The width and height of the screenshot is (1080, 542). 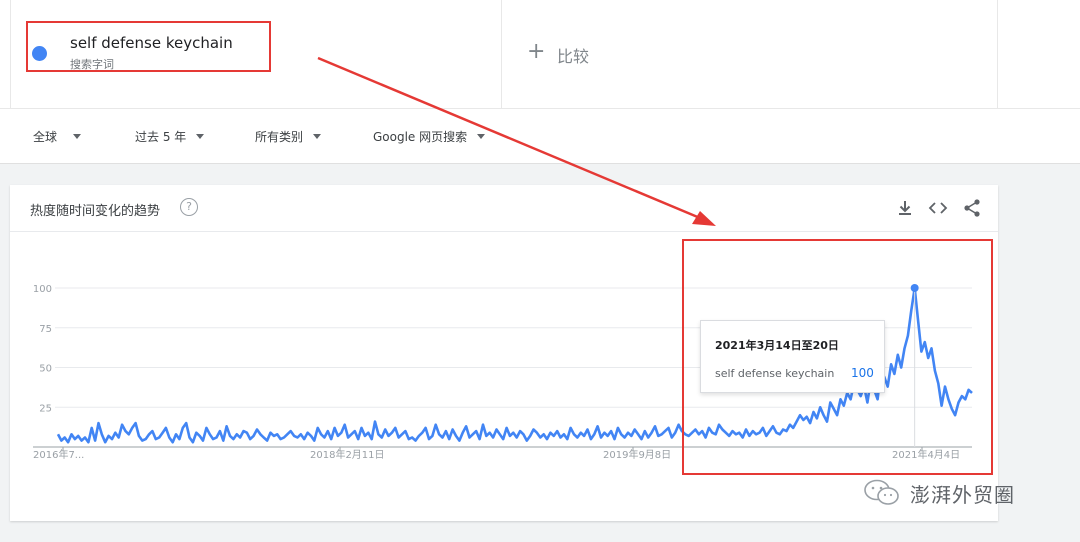 I want to click on x-tick-label: 2018年2月11日, so click(x=347, y=454).